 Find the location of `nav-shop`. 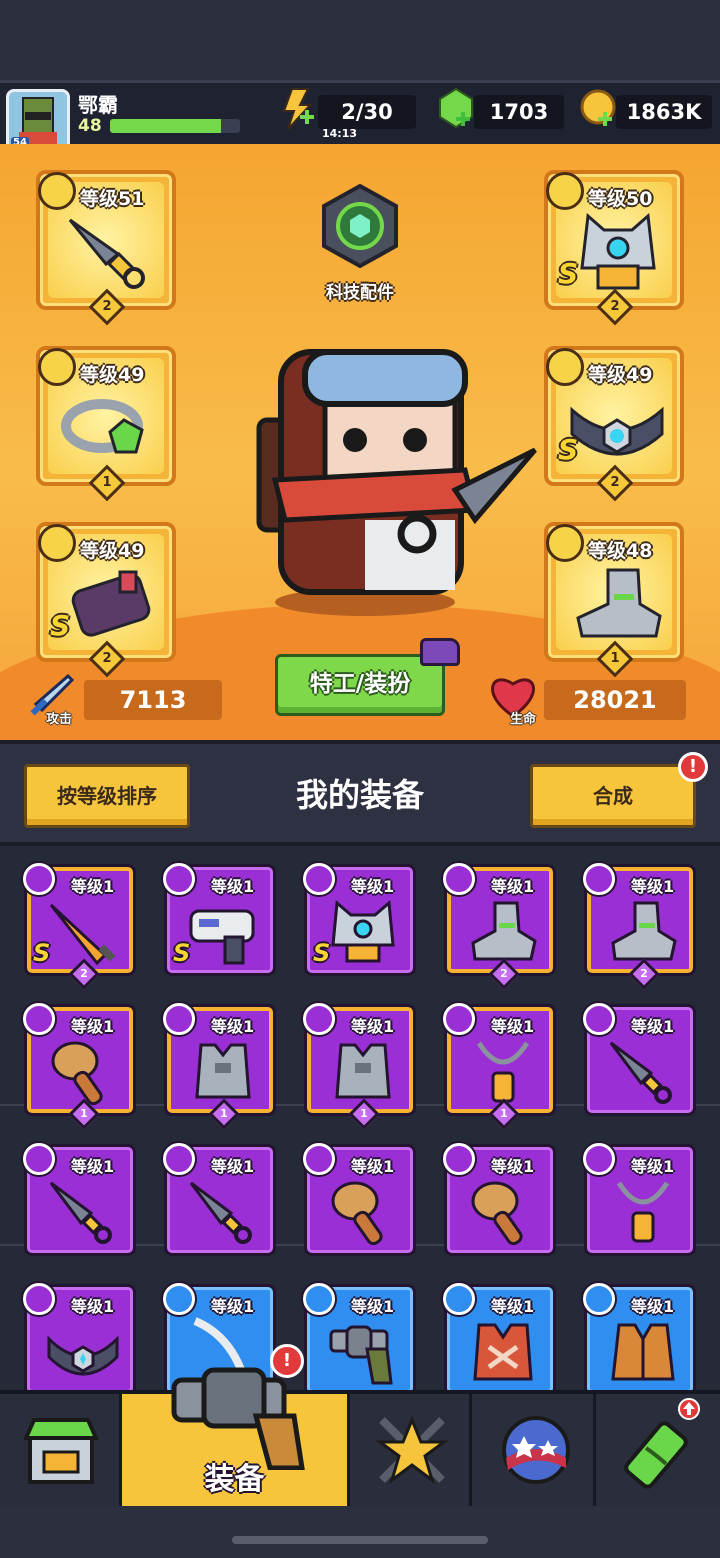

nav-shop is located at coordinates (61, 1450).